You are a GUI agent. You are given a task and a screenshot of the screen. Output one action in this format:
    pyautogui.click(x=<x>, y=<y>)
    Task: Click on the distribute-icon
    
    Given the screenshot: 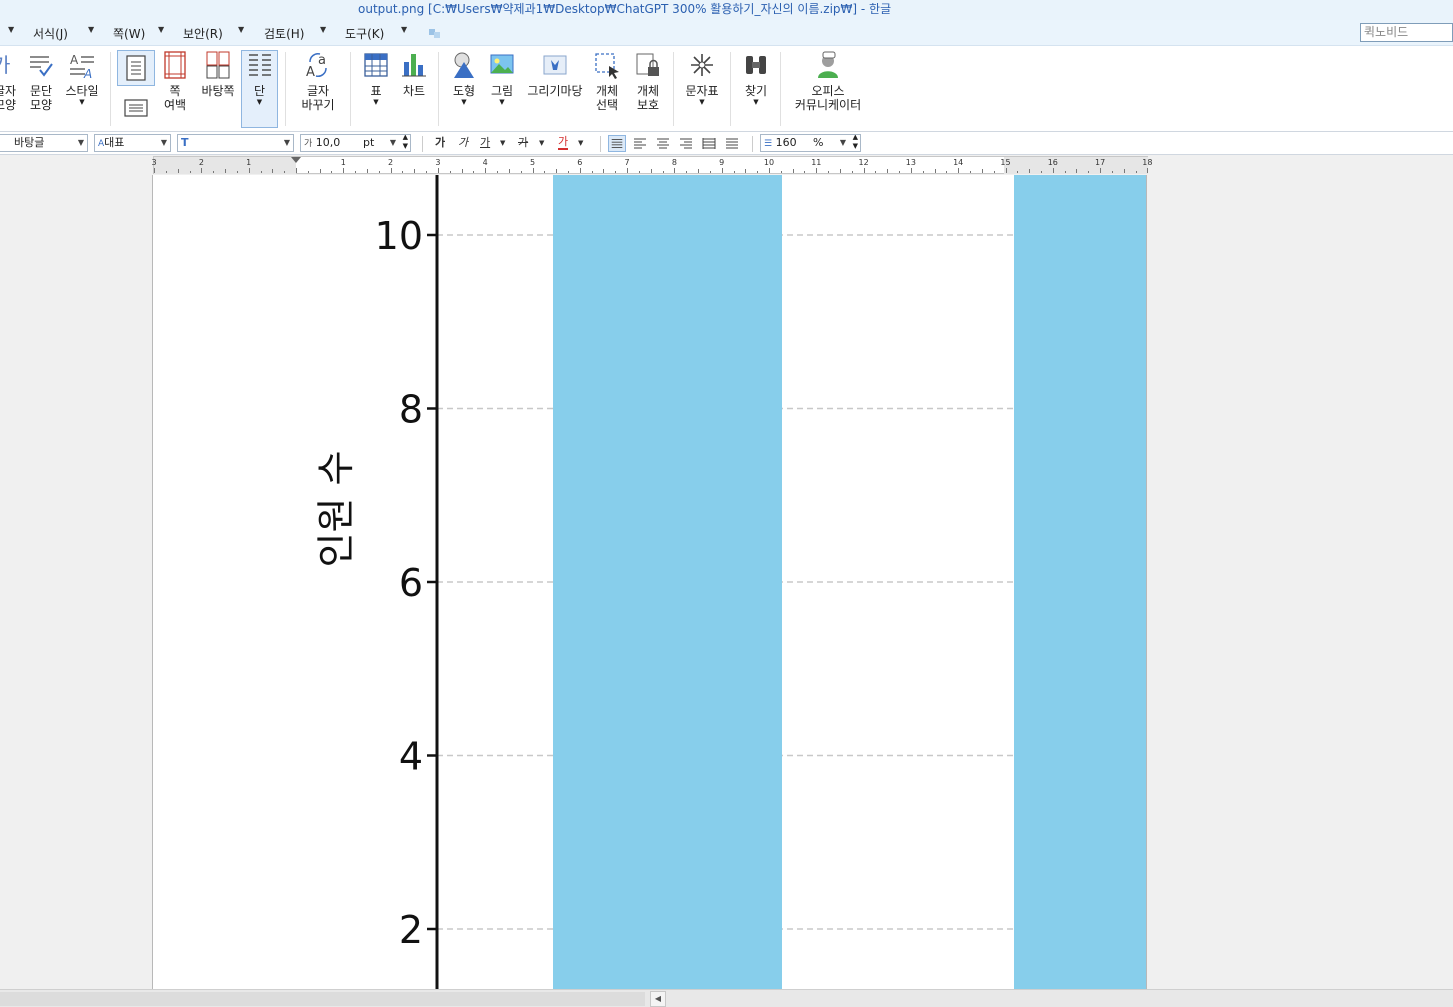 What is the action you would take?
    pyautogui.click(x=709, y=143)
    